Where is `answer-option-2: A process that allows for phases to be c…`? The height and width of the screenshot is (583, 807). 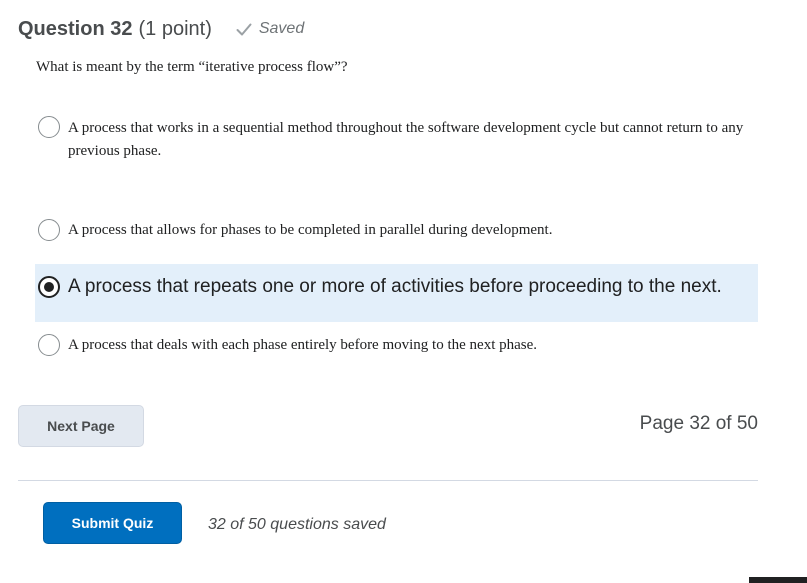
answer-option-2: A process that allows for phases to be c… is located at coordinates (396, 231).